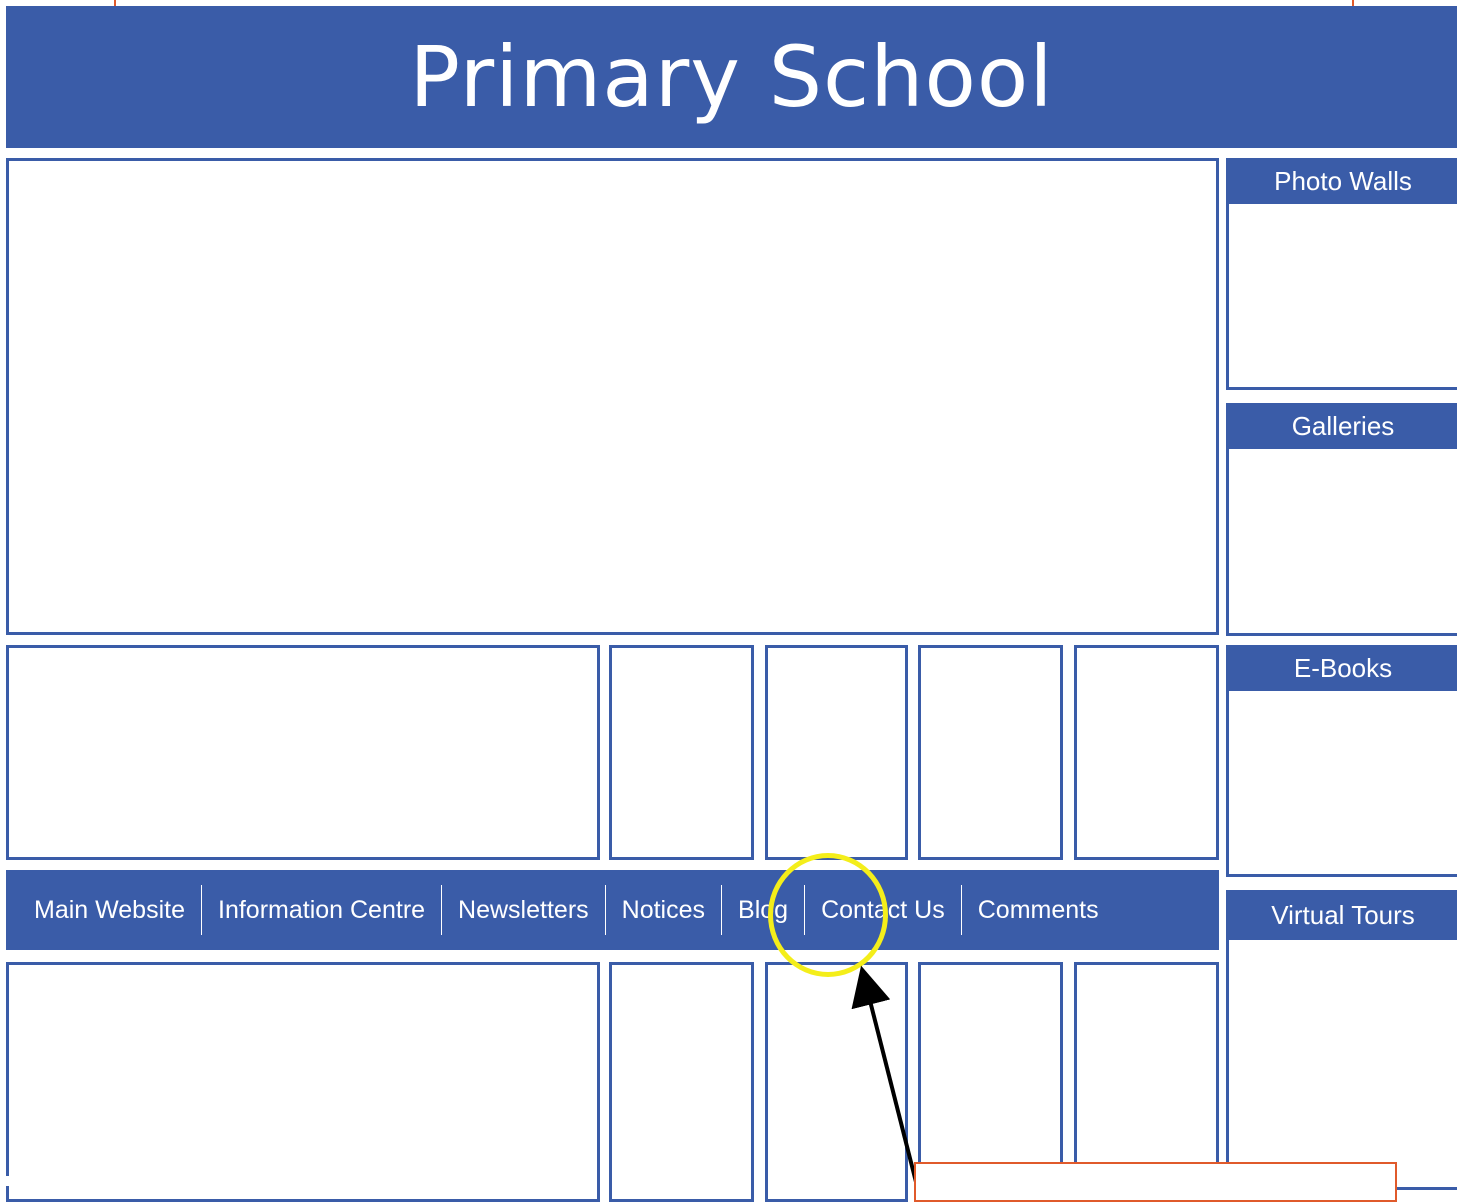 The height and width of the screenshot is (1202, 1457). I want to click on annotation-arrow, so click(884, 1073).